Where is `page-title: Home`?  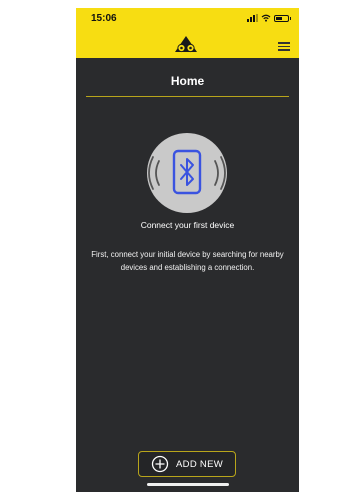 page-title: Home is located at coordinates (187, 81).